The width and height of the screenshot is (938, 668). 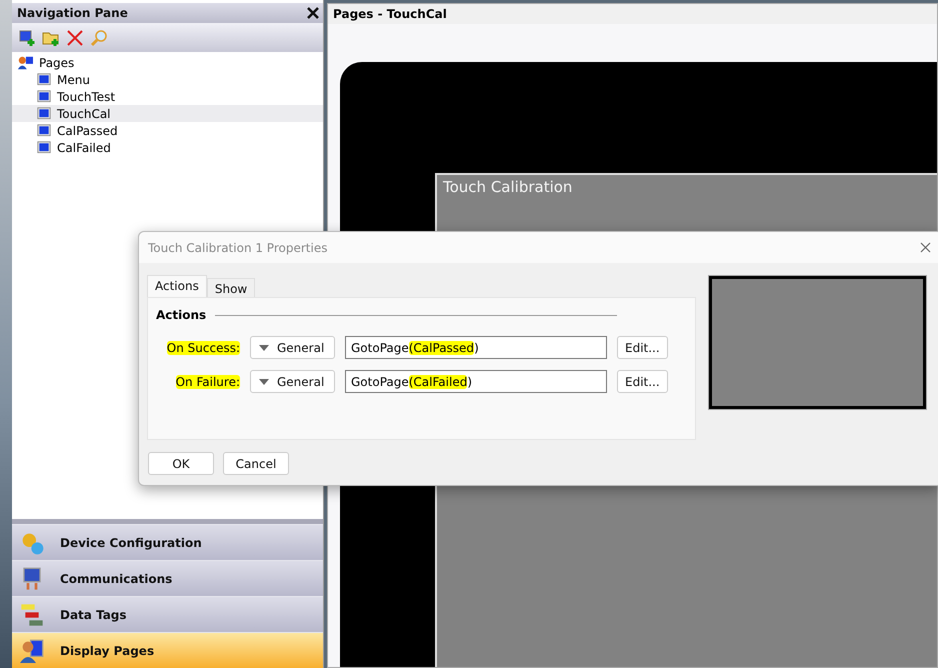 What do you see at coordinates (99, 37) in the screenshot?
I see `search-icon` at bounding box center [99, 37].